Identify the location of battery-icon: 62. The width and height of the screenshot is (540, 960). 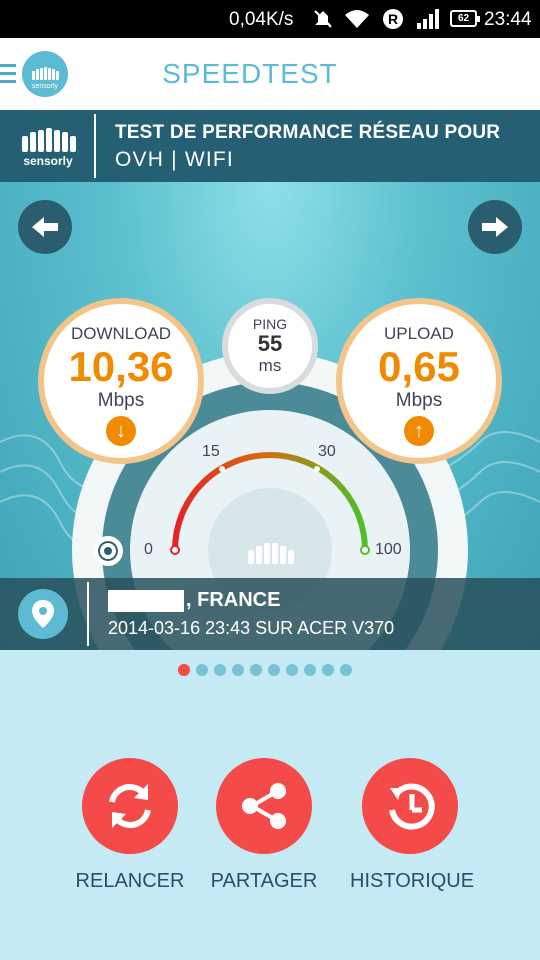
(465, 18).